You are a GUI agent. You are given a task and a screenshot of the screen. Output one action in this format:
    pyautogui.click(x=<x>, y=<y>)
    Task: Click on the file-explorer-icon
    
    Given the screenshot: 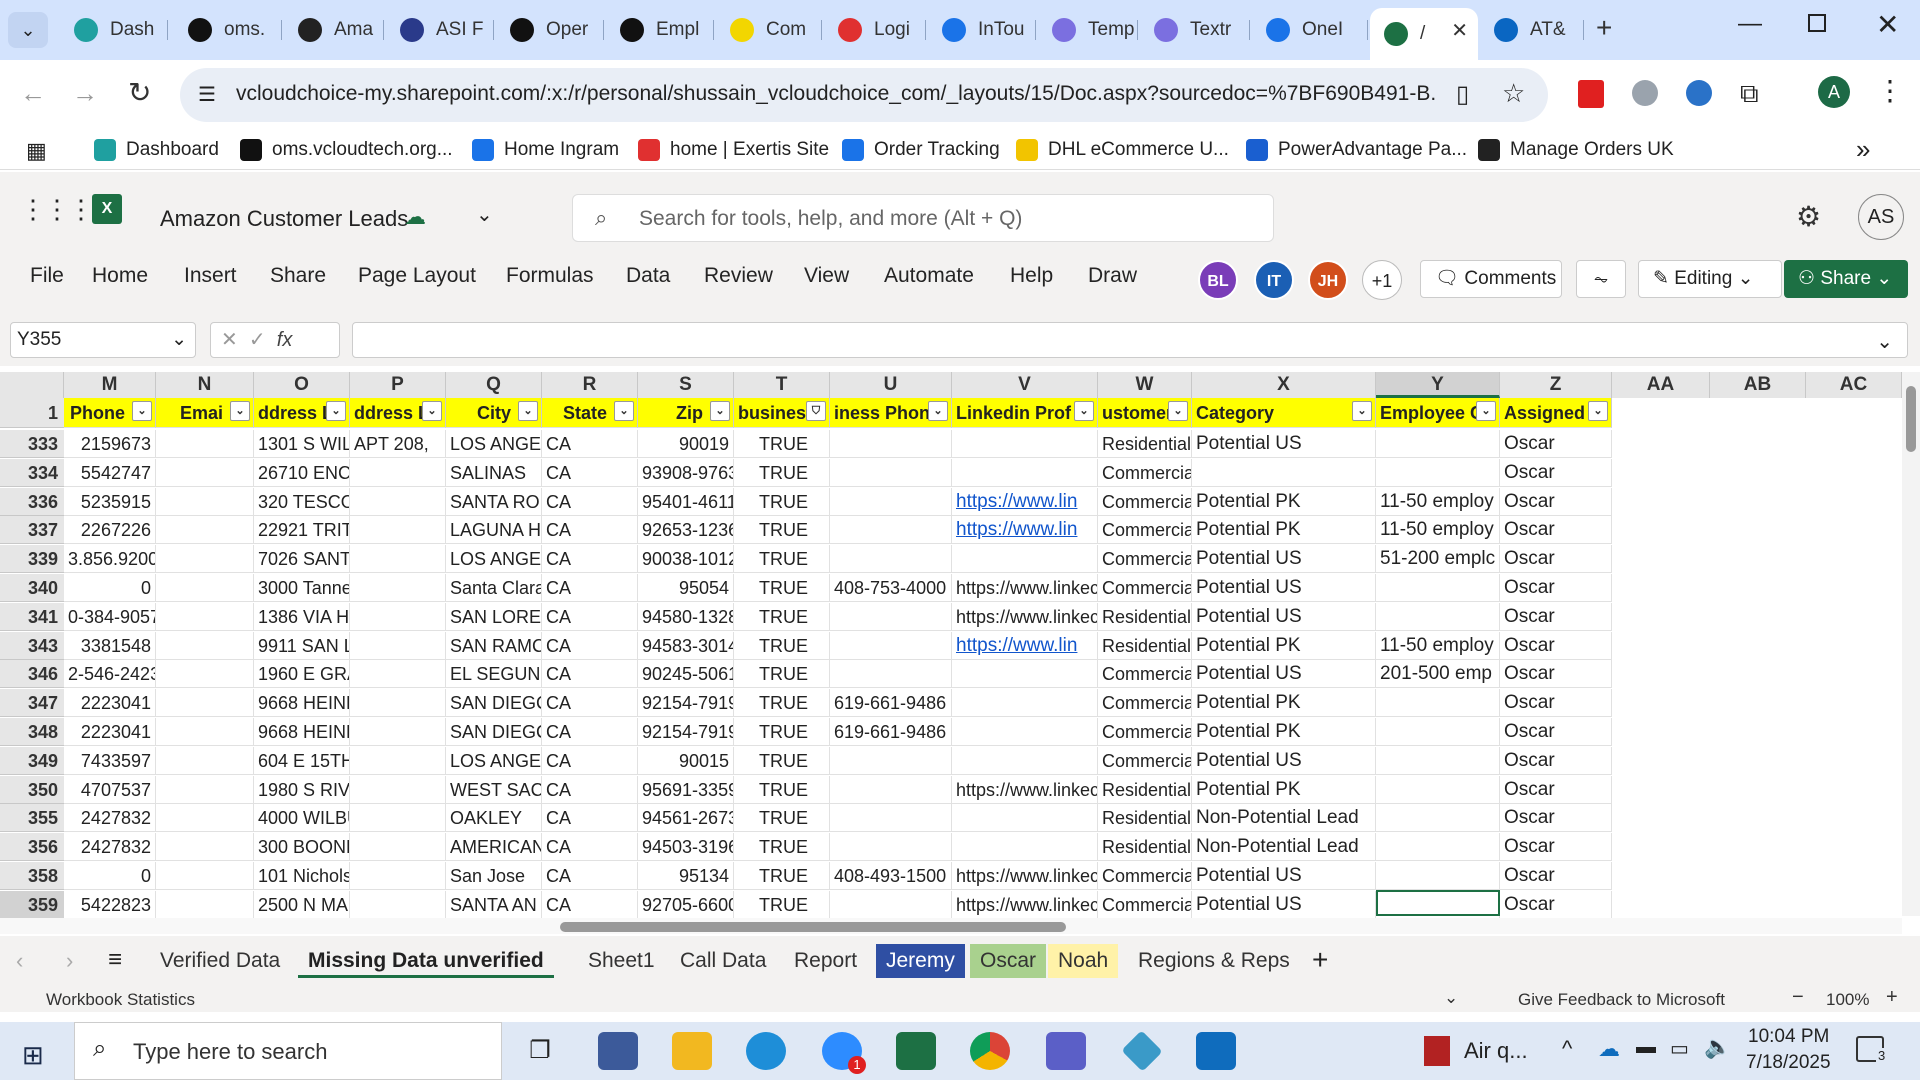 What is the action you would take?
    pyautogui.click(x=692, y=1051)
    